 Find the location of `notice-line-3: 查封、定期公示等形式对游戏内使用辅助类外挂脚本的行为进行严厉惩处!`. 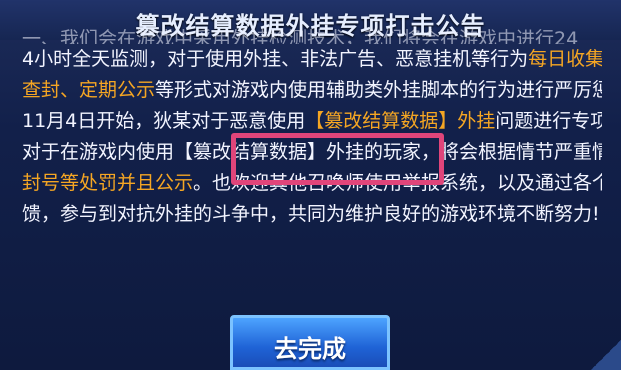

notice-line-3: 查封、定期公示等形式对游戏内使用辅助类外挂脚本的行为进行严厉惩处! is located at coordinates (312, 90).